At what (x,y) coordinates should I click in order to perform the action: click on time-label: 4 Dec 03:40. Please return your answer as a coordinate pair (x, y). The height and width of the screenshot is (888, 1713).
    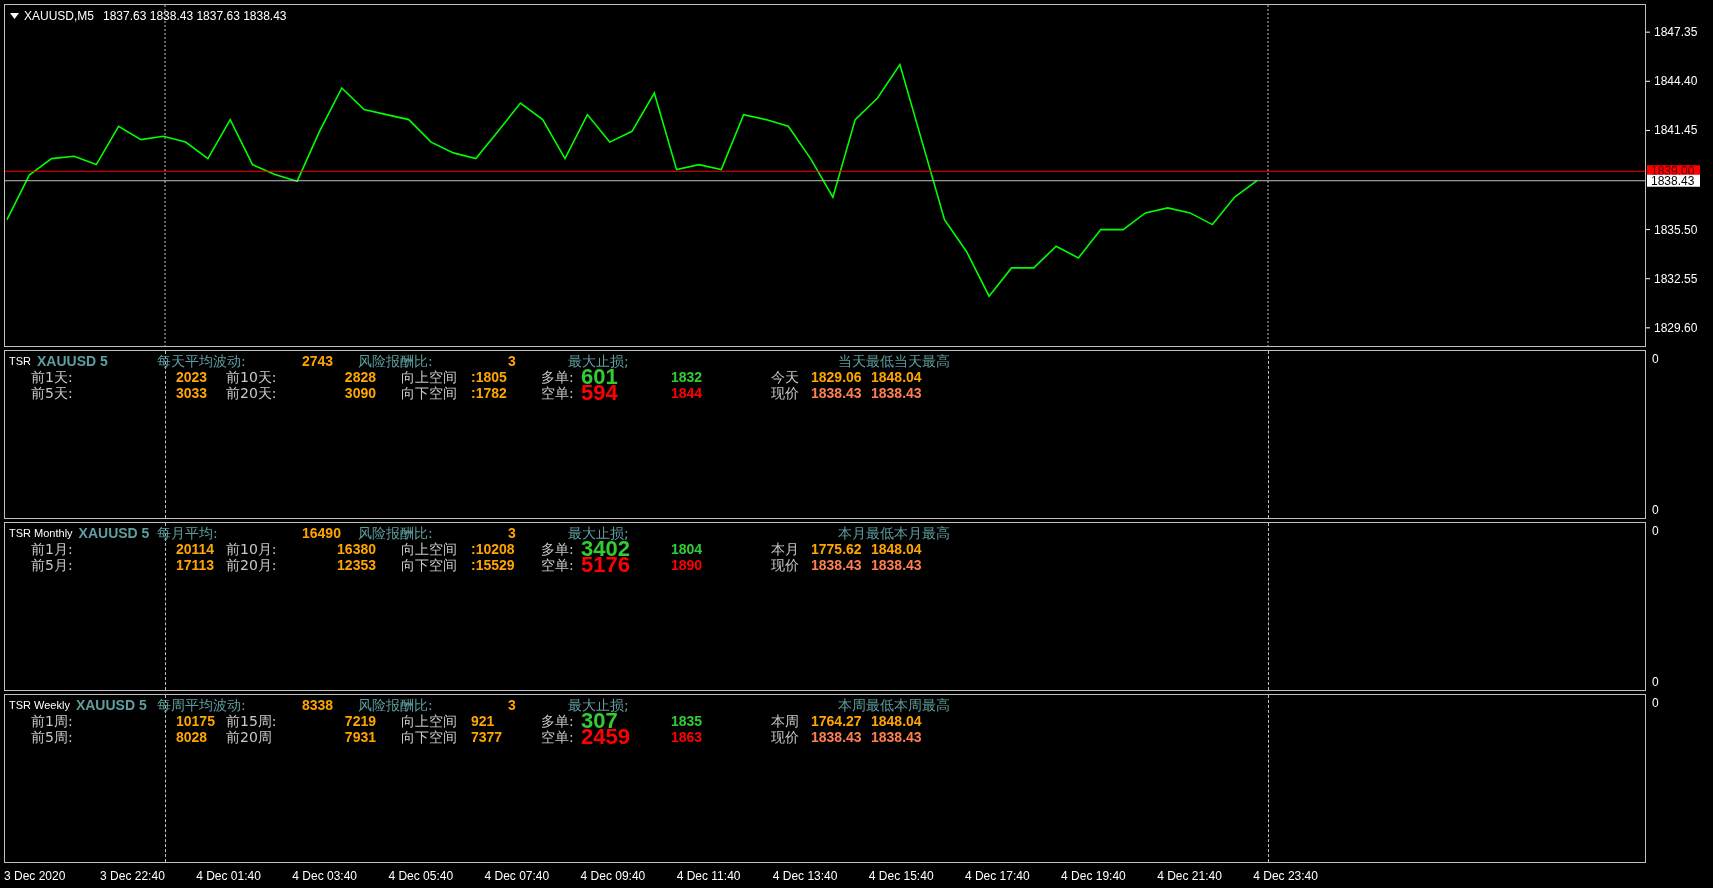
    Looking at the image, I should click on (325, 875).